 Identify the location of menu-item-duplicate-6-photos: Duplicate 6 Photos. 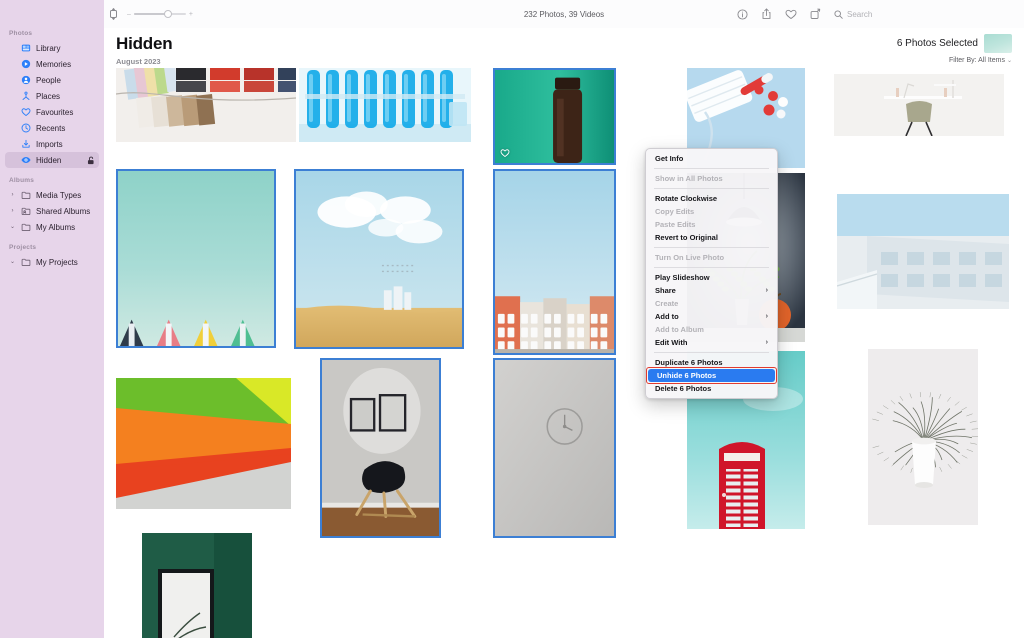
(711, 362).